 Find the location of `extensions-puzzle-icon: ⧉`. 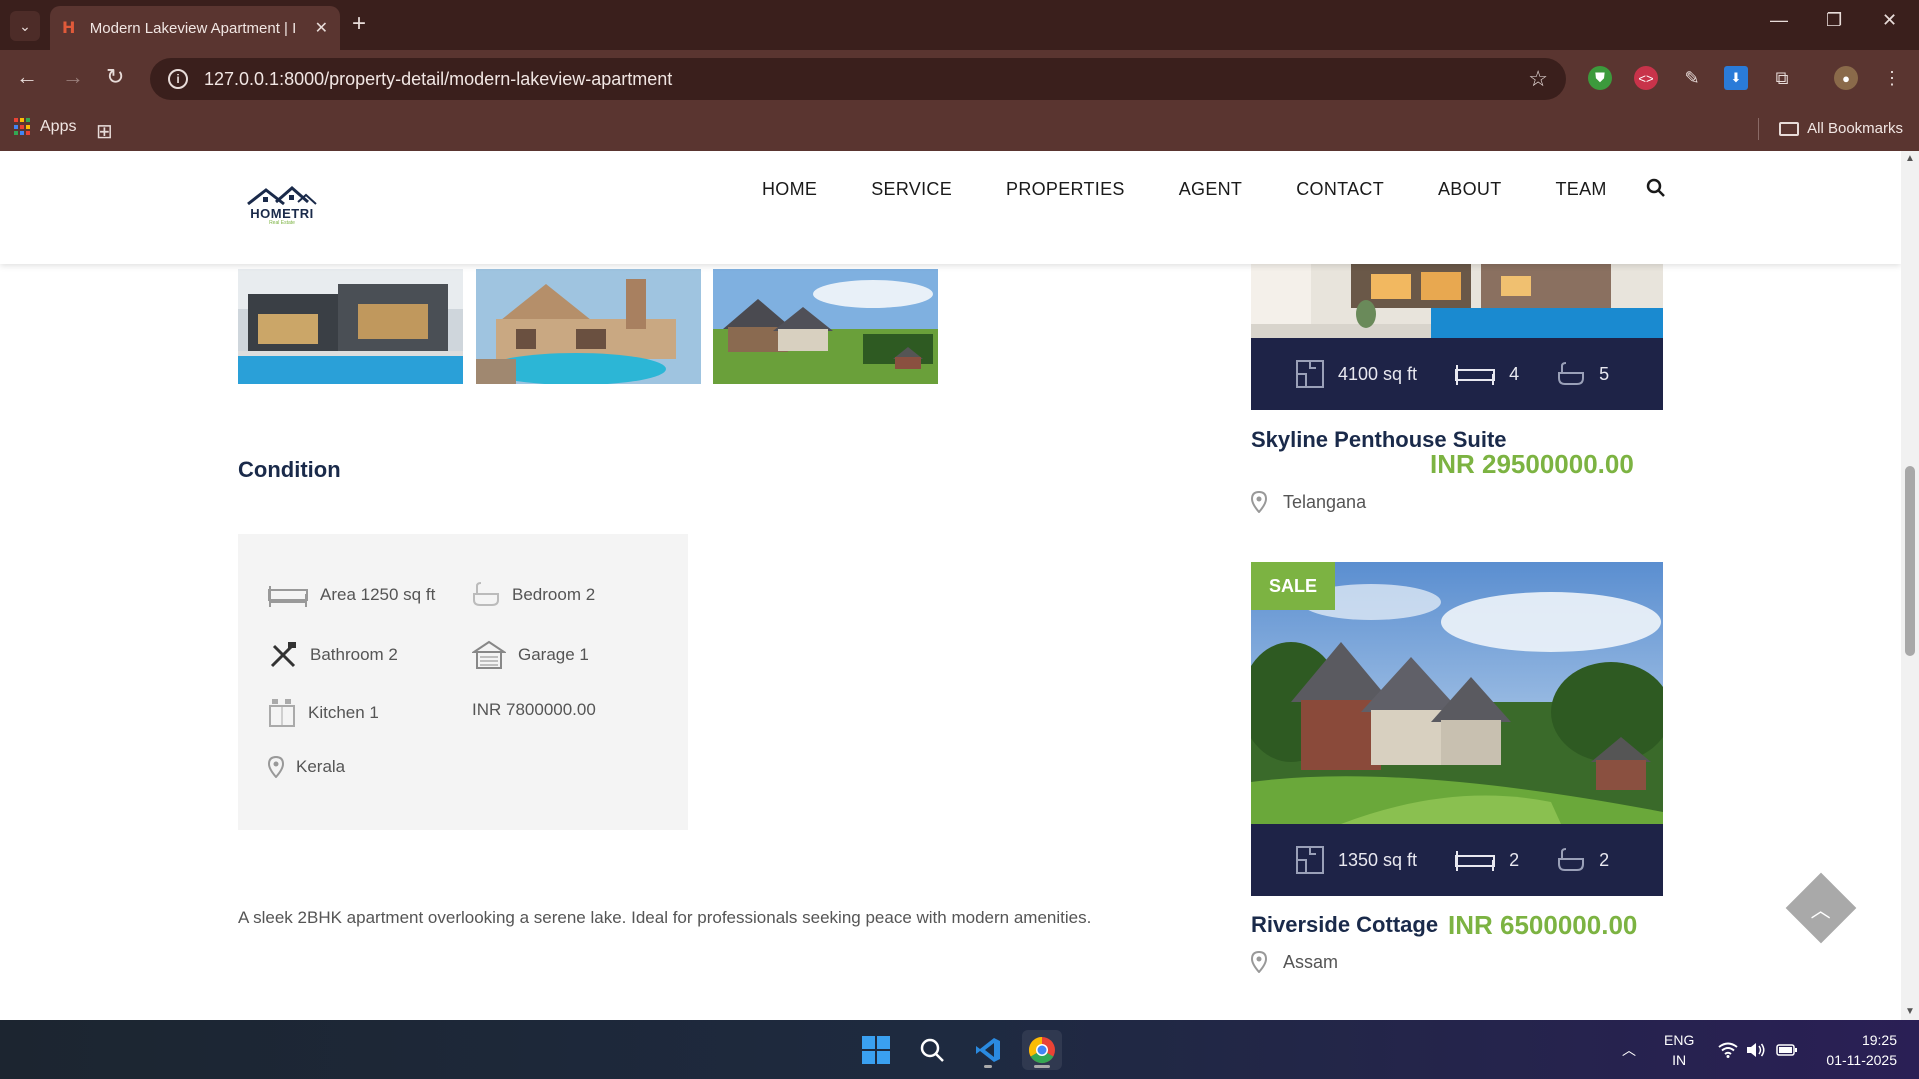

extensions-puzzle-icon: ⧉ is located at coordinates (1782, 78).